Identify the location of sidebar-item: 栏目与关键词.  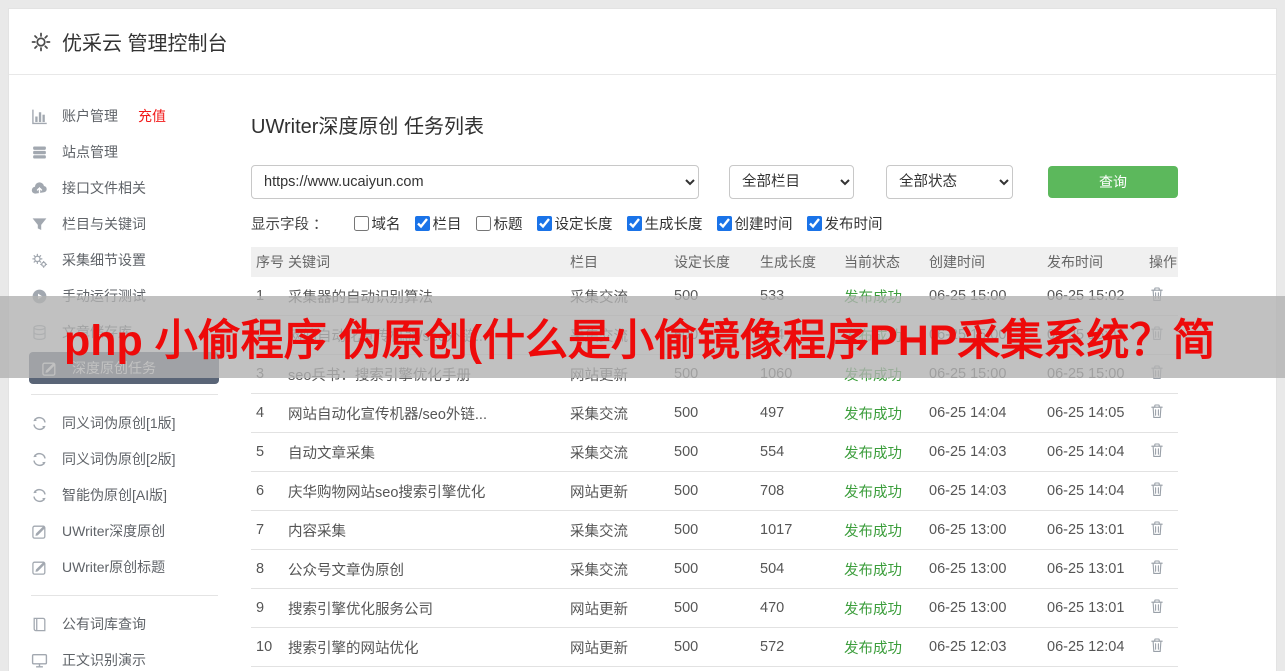
(130, 224).